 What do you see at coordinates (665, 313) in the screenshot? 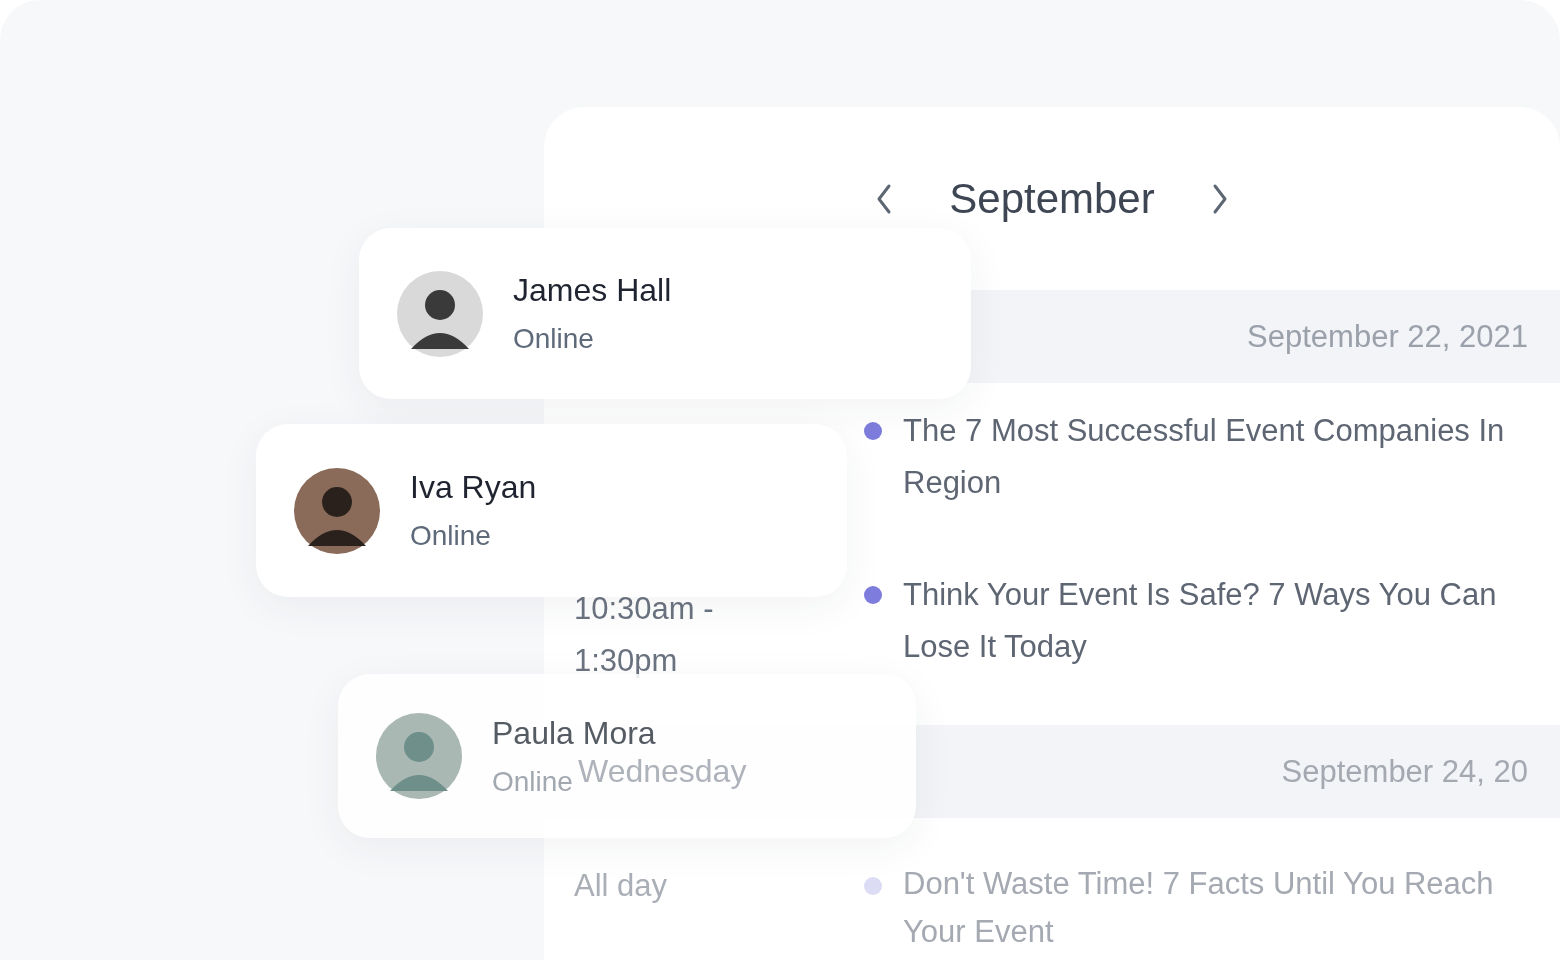
I see `contact-card: James Hall Online` at bounding box center [665, 313].